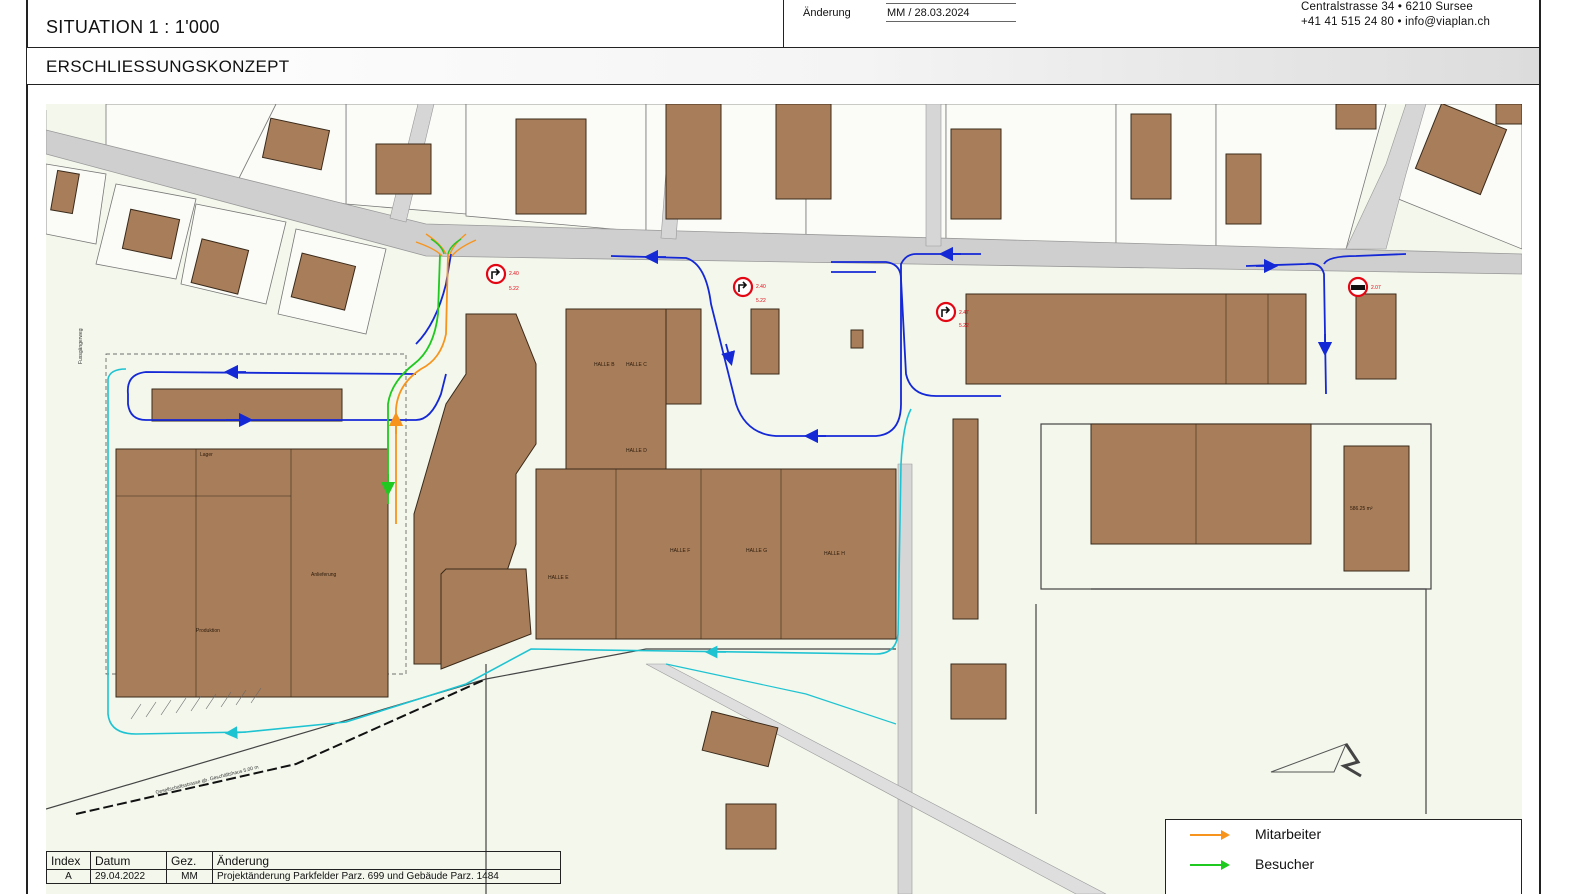 The image size is (1588, 894). Describe the element at coordinates (81, 346) in the screenshot. I see `label-fussgaengerweg: Fussgängerweg` at that location.